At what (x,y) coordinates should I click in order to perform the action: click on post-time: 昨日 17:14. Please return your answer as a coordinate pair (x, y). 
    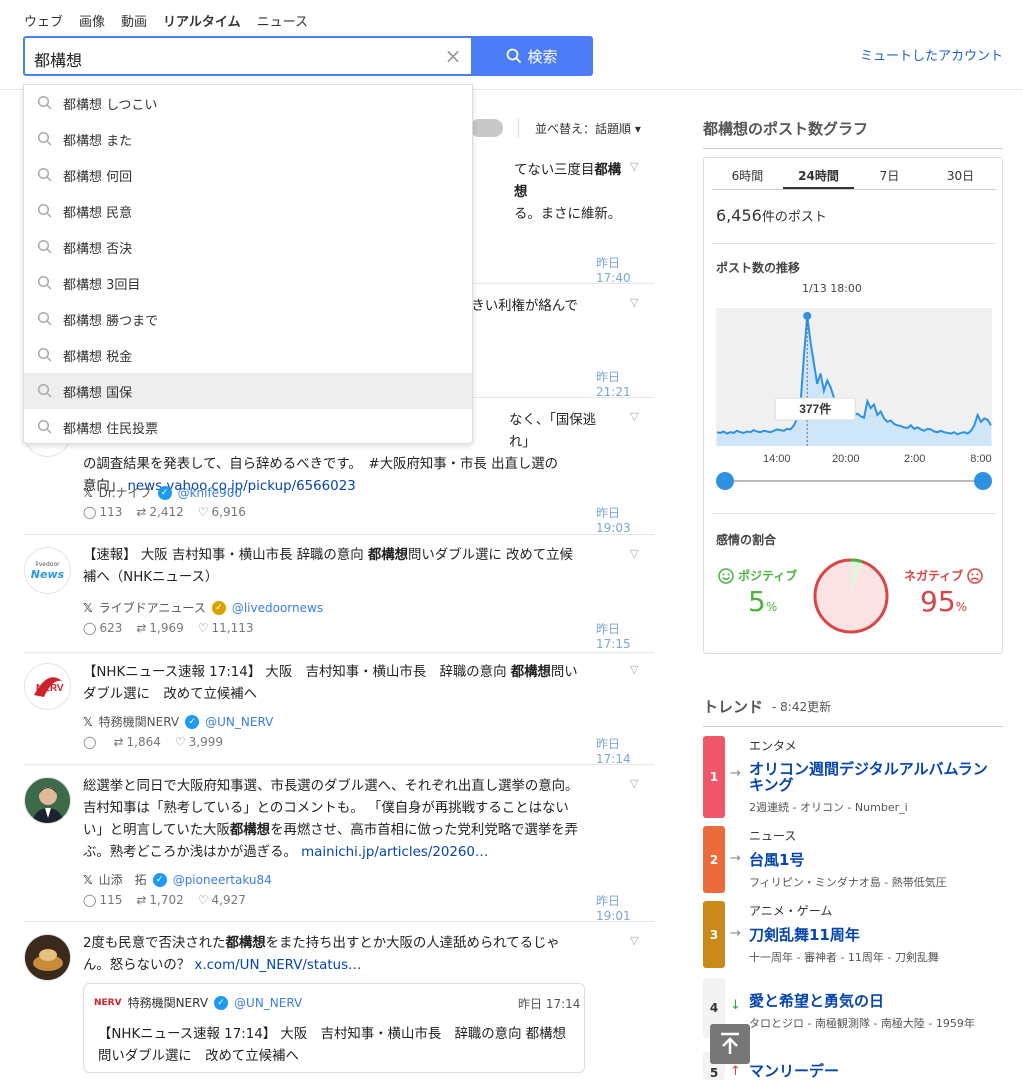
    Looking at the image, I should click on (625, 750).